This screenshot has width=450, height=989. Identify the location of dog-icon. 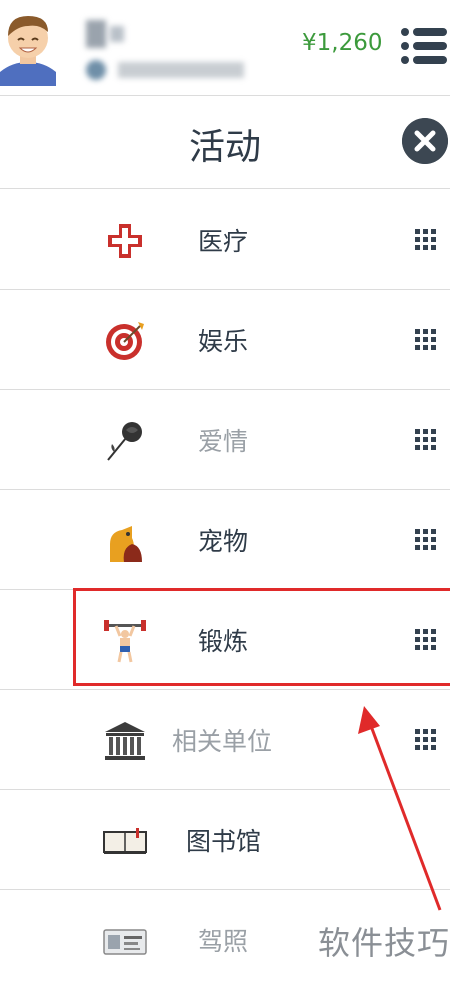
(126, 544).